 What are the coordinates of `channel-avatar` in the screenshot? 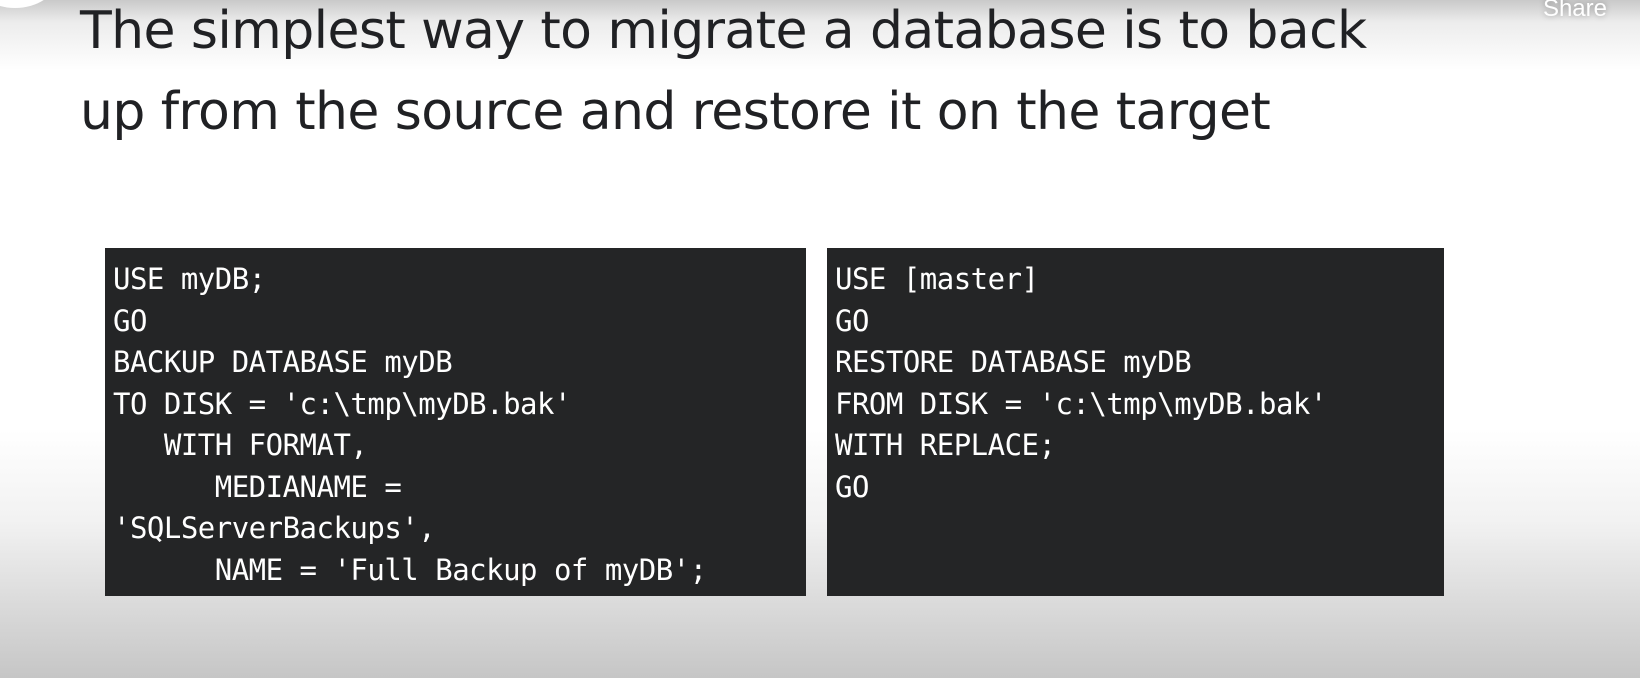 It's located at (28, 4).